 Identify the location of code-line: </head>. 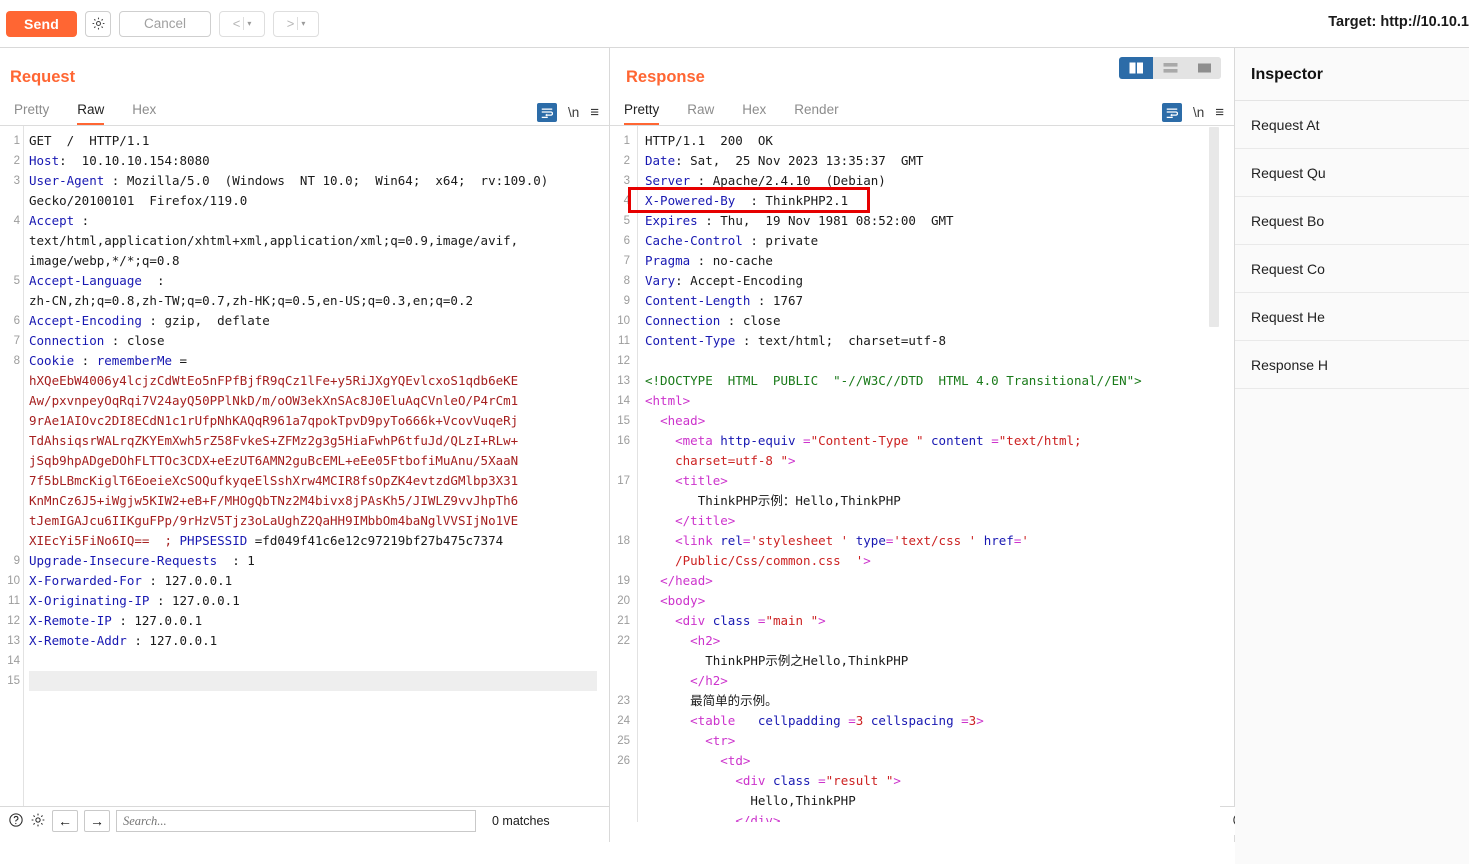
(935, 581).